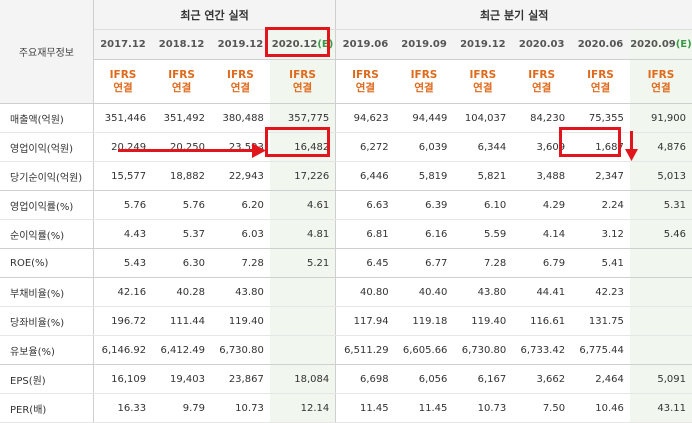 The height and width of the screenshot is (423, 692). What do you see at coordinates (123, 350) in the screenshot?
I see `table-cell: 6,146.92` at bounding box center [123, 350].